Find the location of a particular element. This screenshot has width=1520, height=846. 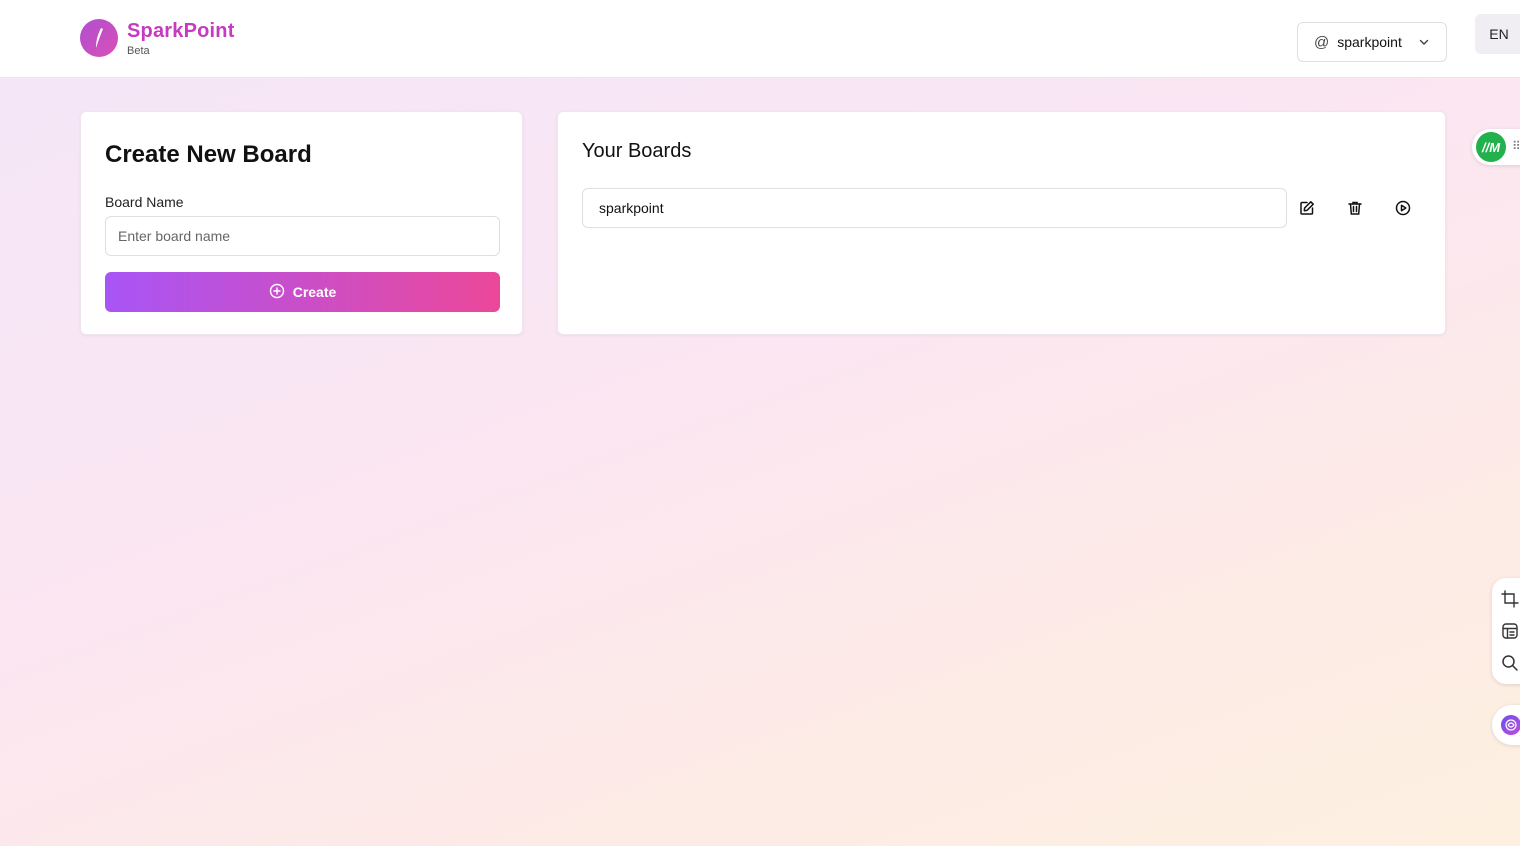

create-board-card: Create New Board Board Name Create is located at coordinates (301, 223).